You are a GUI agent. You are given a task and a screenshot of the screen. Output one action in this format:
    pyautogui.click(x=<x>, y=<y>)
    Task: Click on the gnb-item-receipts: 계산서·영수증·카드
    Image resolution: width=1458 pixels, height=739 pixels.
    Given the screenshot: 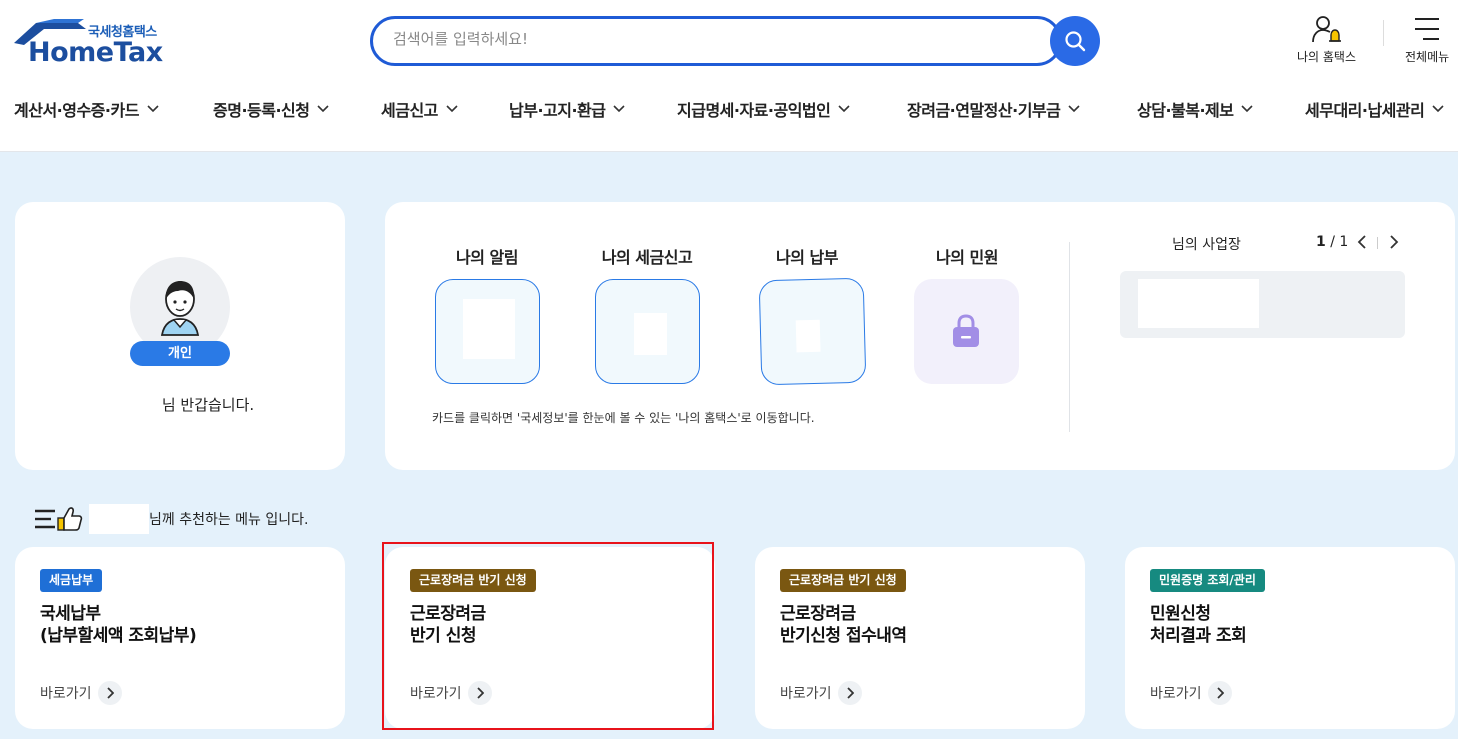 What is the action you would take?
    pyautogui.click(x=86, y=109)
    